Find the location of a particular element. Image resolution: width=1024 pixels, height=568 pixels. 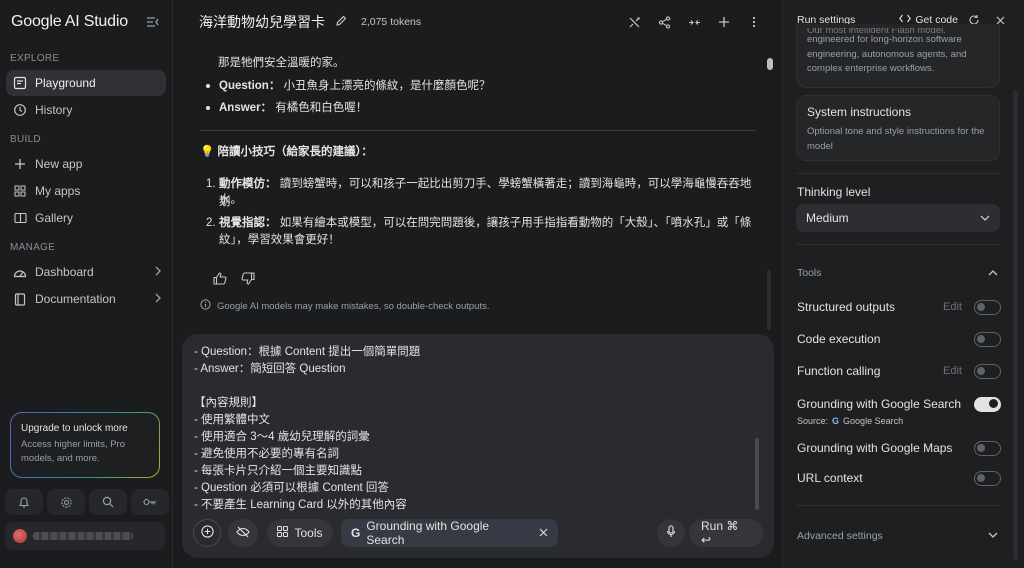

prompt-scrollbar is located at coordinates (757, 474).